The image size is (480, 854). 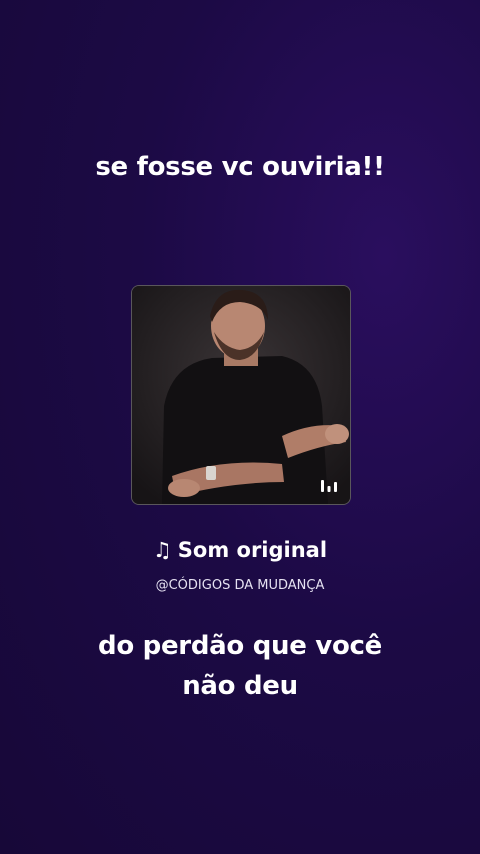 I want to click on album-cover, so click(x=241, y=395).